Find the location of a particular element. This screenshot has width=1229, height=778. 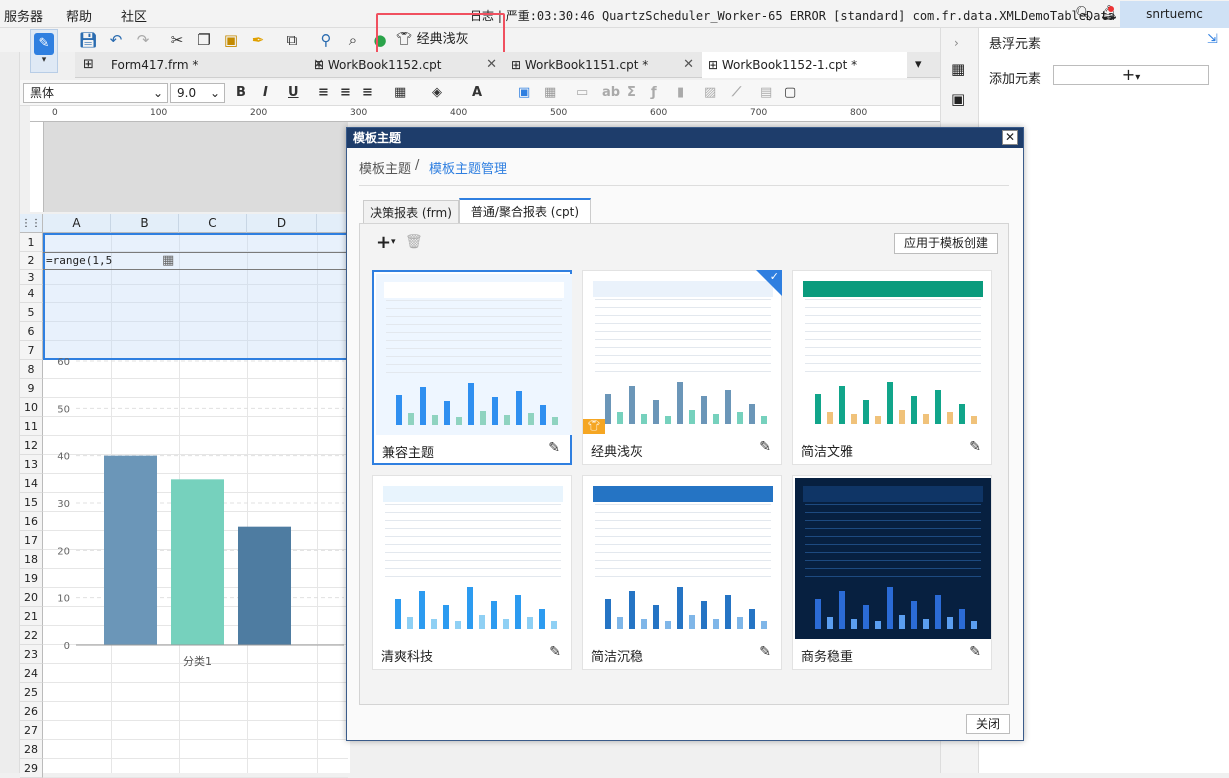

cell-attribute-icon: ▦ is located at coordinates (958, 69).